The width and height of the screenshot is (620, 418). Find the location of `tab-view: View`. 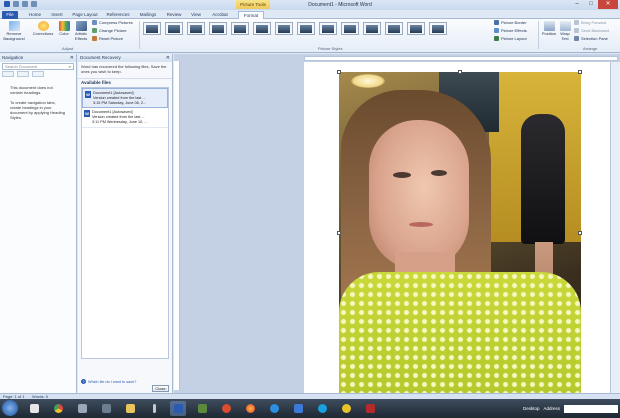

tab-view: View is located at coordinates (196, 15).